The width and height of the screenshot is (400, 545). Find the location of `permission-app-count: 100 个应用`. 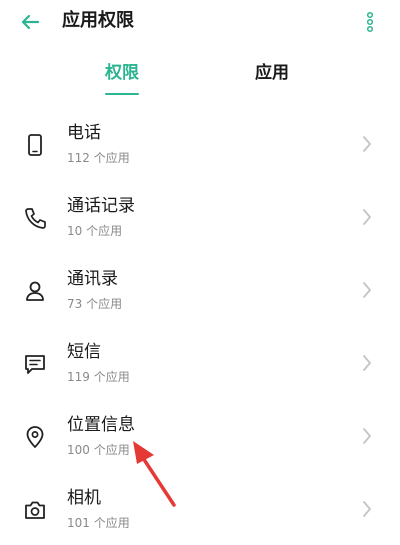

permission-app-count: 100 个应用 is located at coordinates (98, 450).